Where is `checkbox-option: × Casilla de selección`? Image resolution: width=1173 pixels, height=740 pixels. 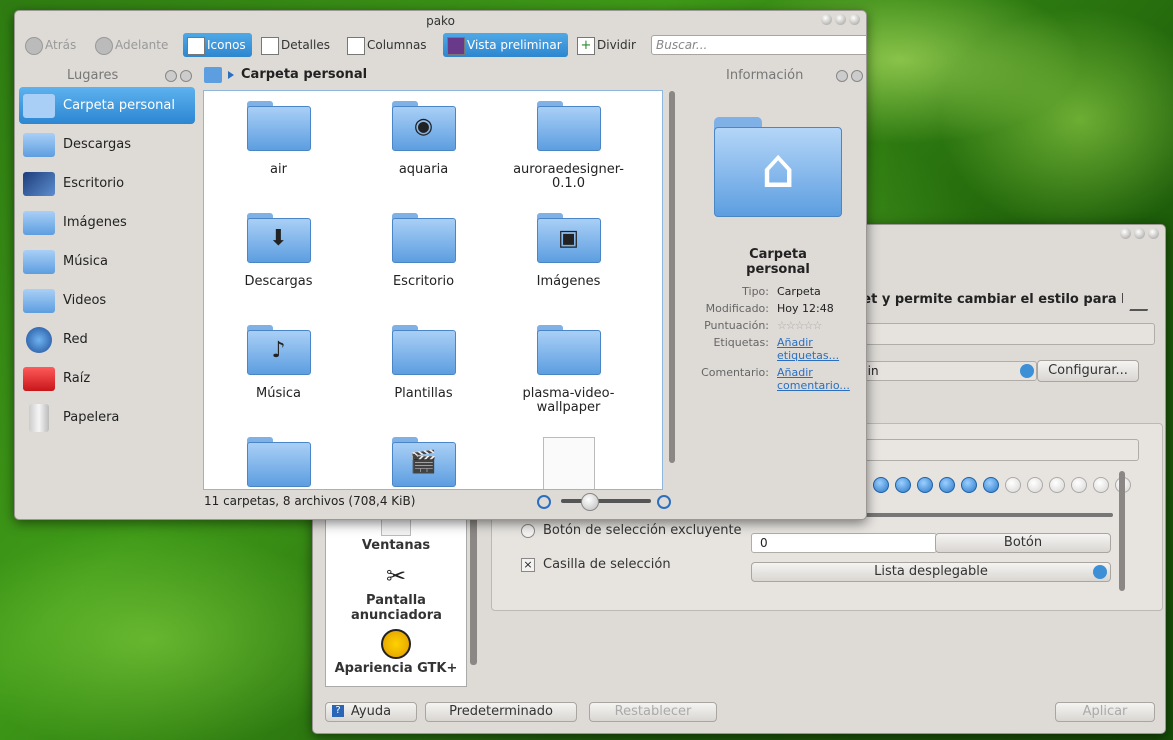
checkbox-option: × Casilla de selección is located at coordinates (596, 564).